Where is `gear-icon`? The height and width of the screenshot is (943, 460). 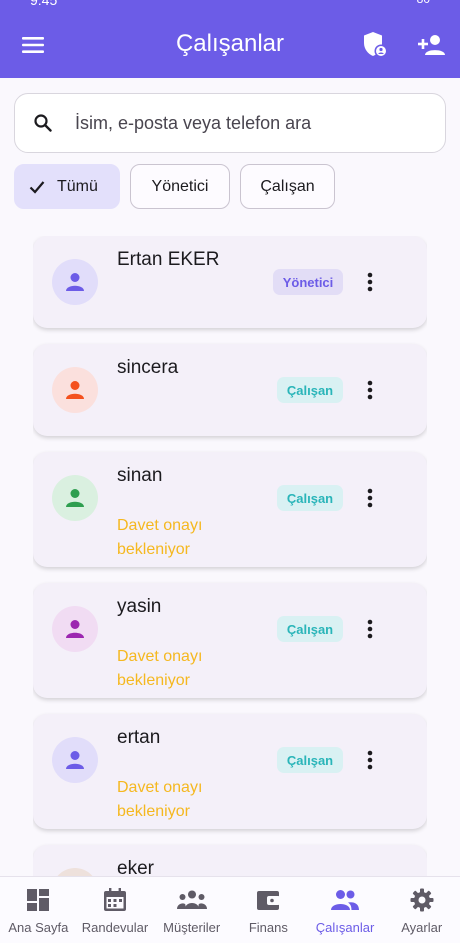
gear-icon is located at coordinates (422, 900).